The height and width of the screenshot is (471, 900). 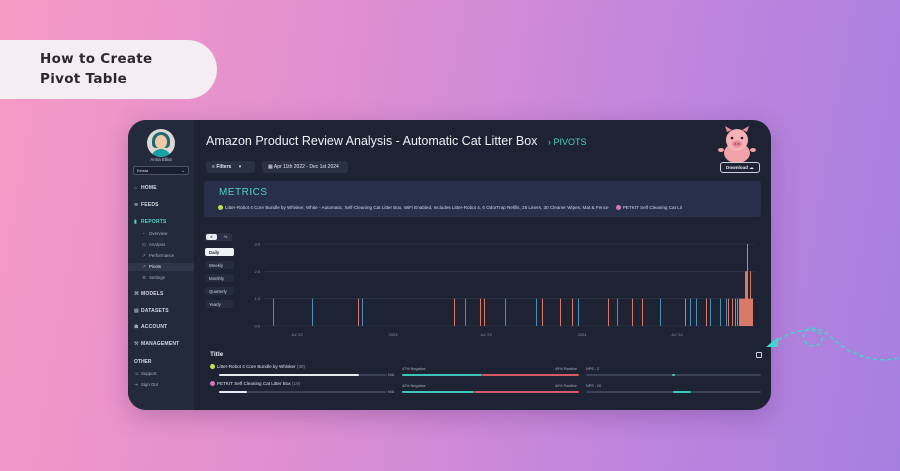 What do you see at coordinates (156, 344) in the screenshot?
I see `nav-item-management: ⚒ MANAGEMENT` at bounding box center [156, 344].